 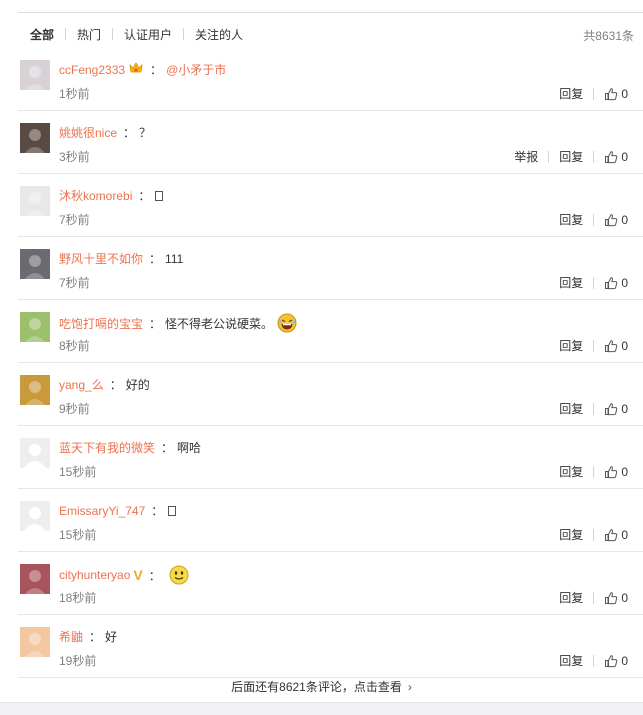 What do you see at coordinates (608, 36) in the screenshot?
I see `comment-total: 共8631条` at bounding box center [608, 36].